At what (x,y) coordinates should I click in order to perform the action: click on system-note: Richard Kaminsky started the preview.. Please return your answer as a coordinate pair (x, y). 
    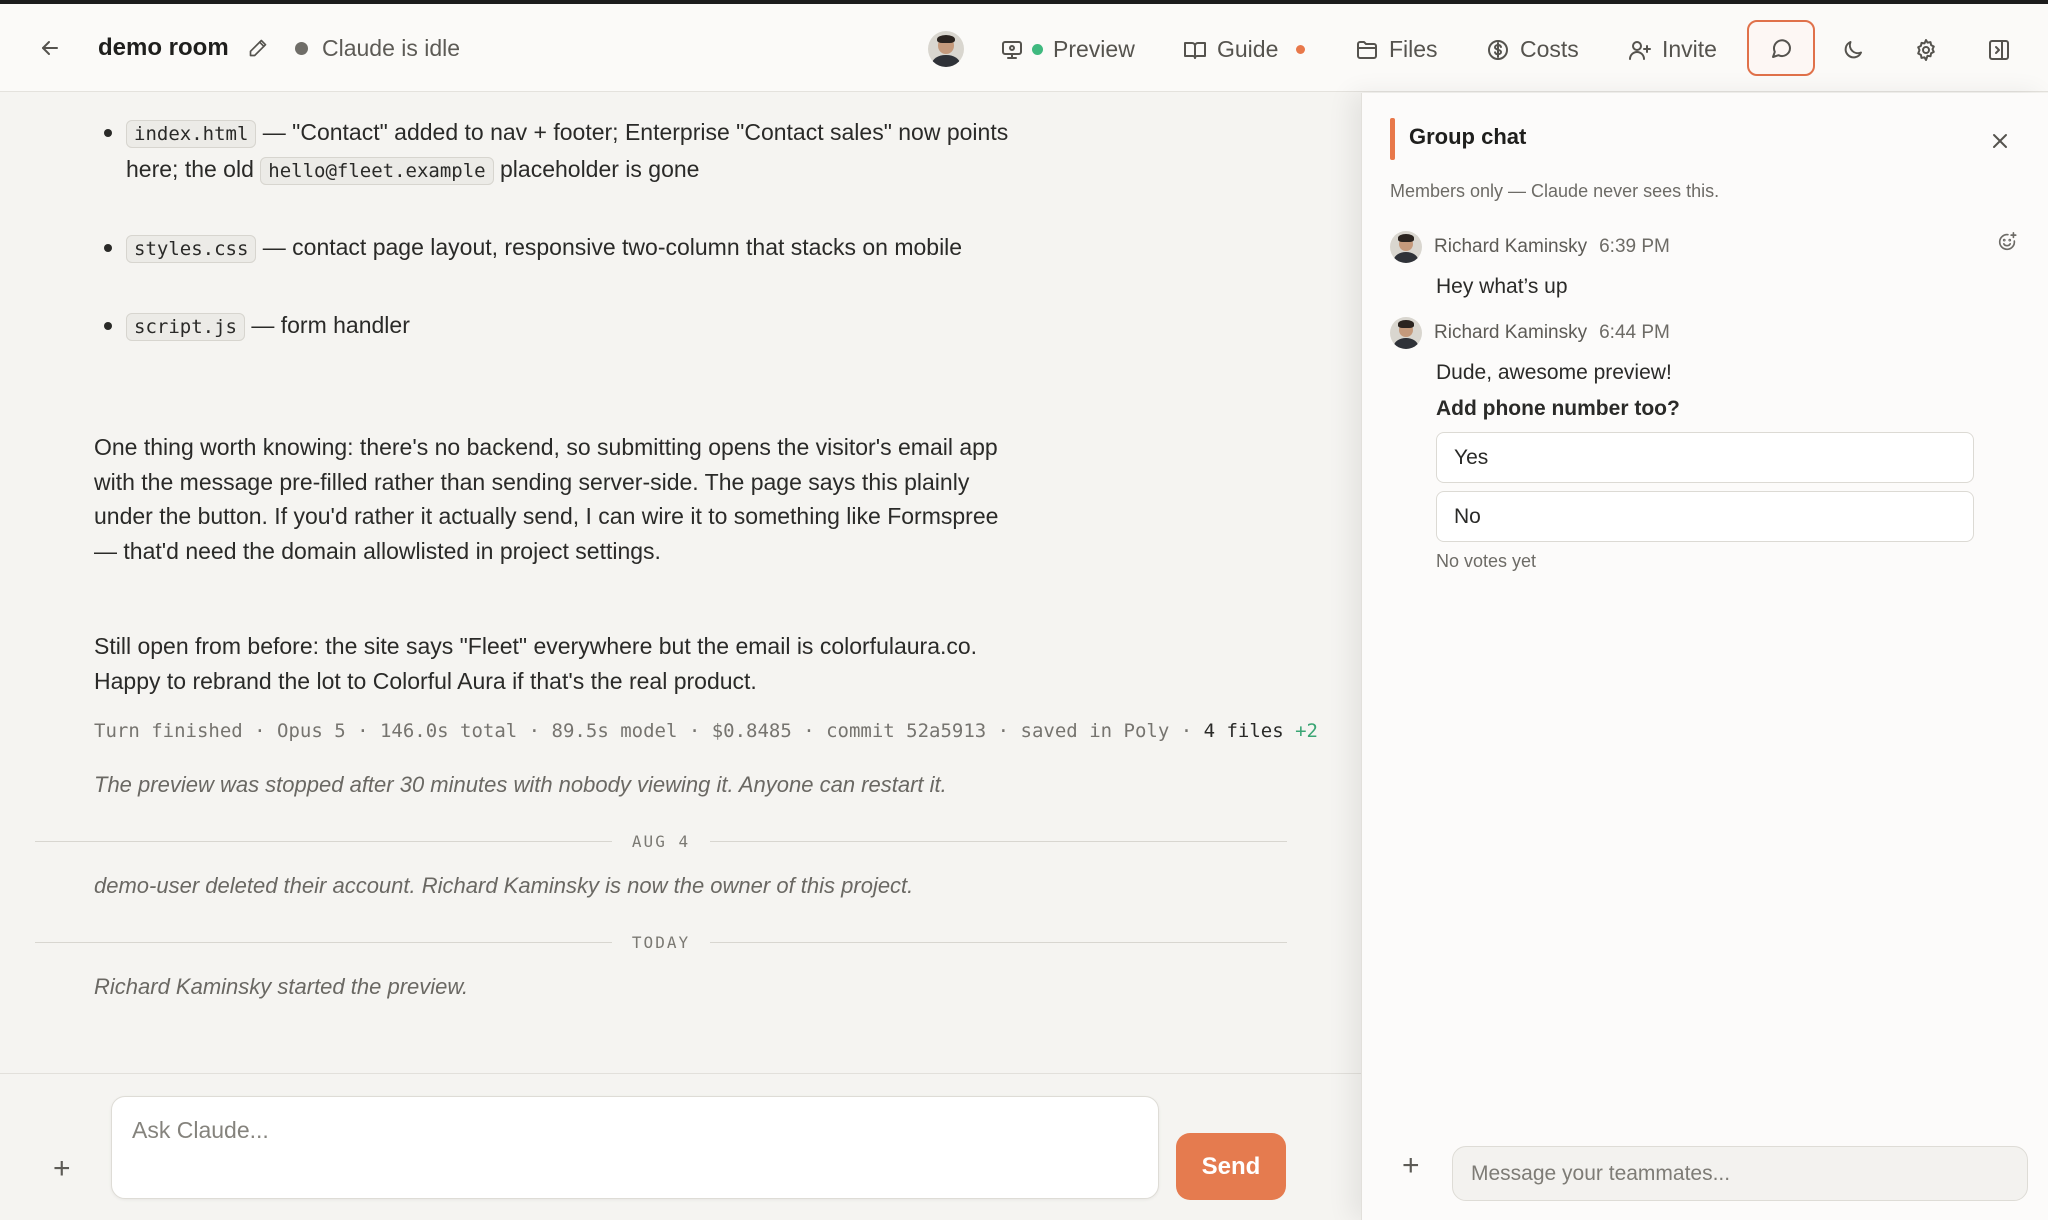
    Looking at the image, I should click on (281, 986).